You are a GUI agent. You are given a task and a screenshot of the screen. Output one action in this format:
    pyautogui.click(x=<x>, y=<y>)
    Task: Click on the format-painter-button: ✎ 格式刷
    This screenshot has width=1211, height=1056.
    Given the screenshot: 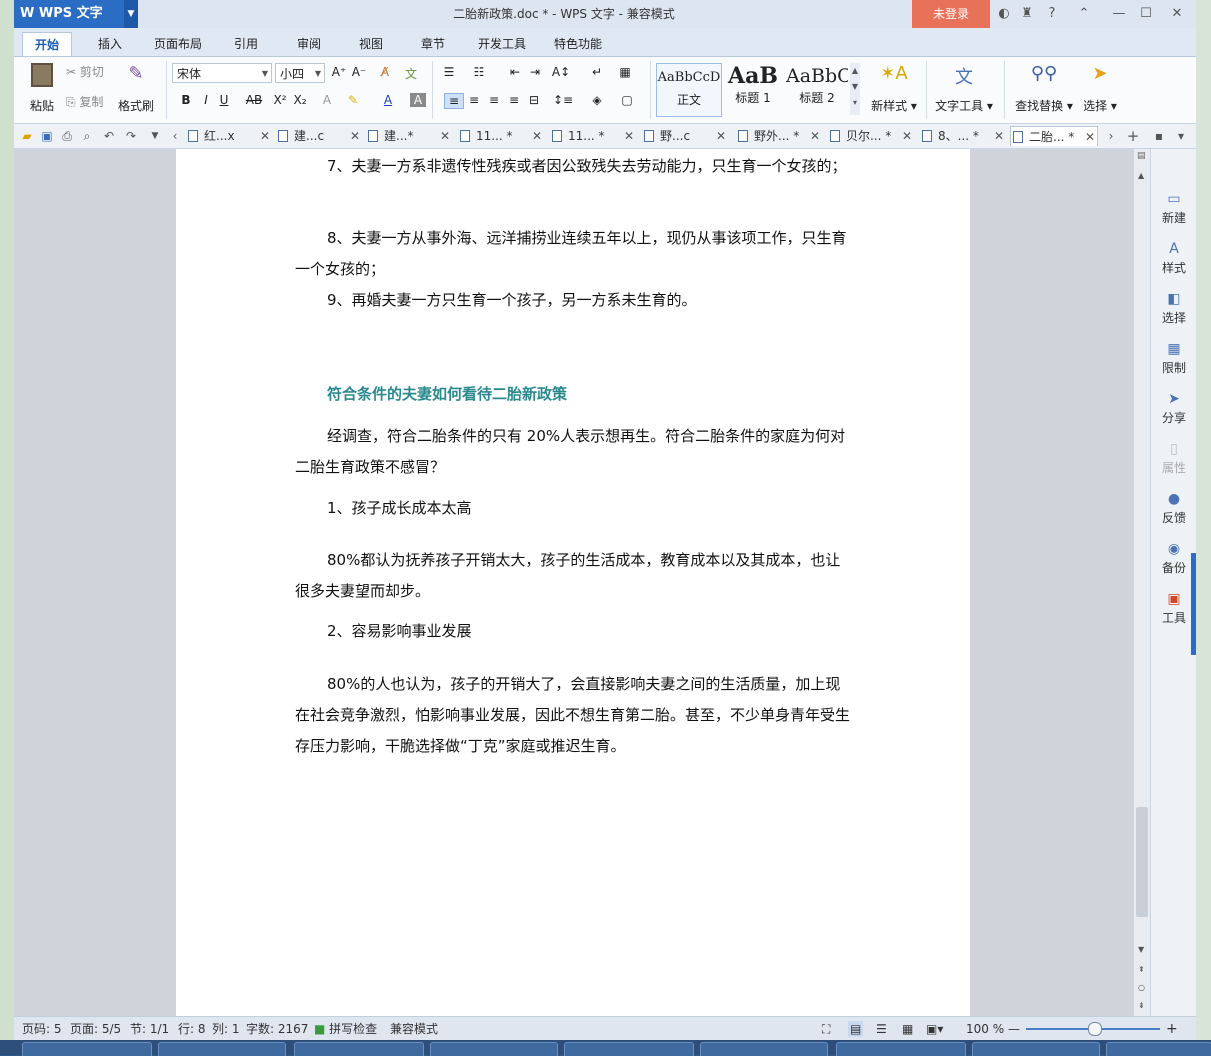 What is the action you would take?
    pyautogui.click(x=136, y=89)
    